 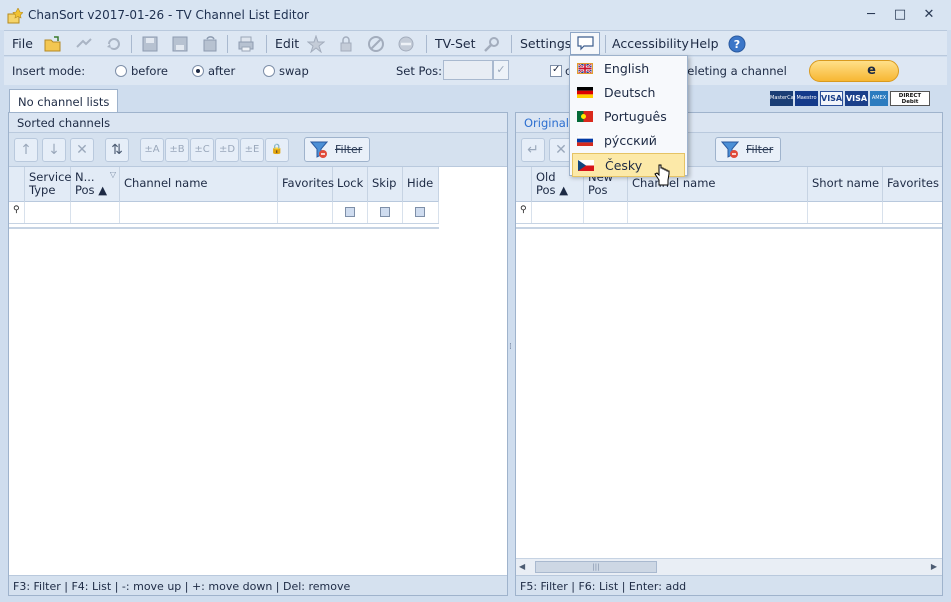 What do you see at coordinates (117, 150) in the screenshot?
I see `sort-button: ⇅` at bounding box center [117, 150].